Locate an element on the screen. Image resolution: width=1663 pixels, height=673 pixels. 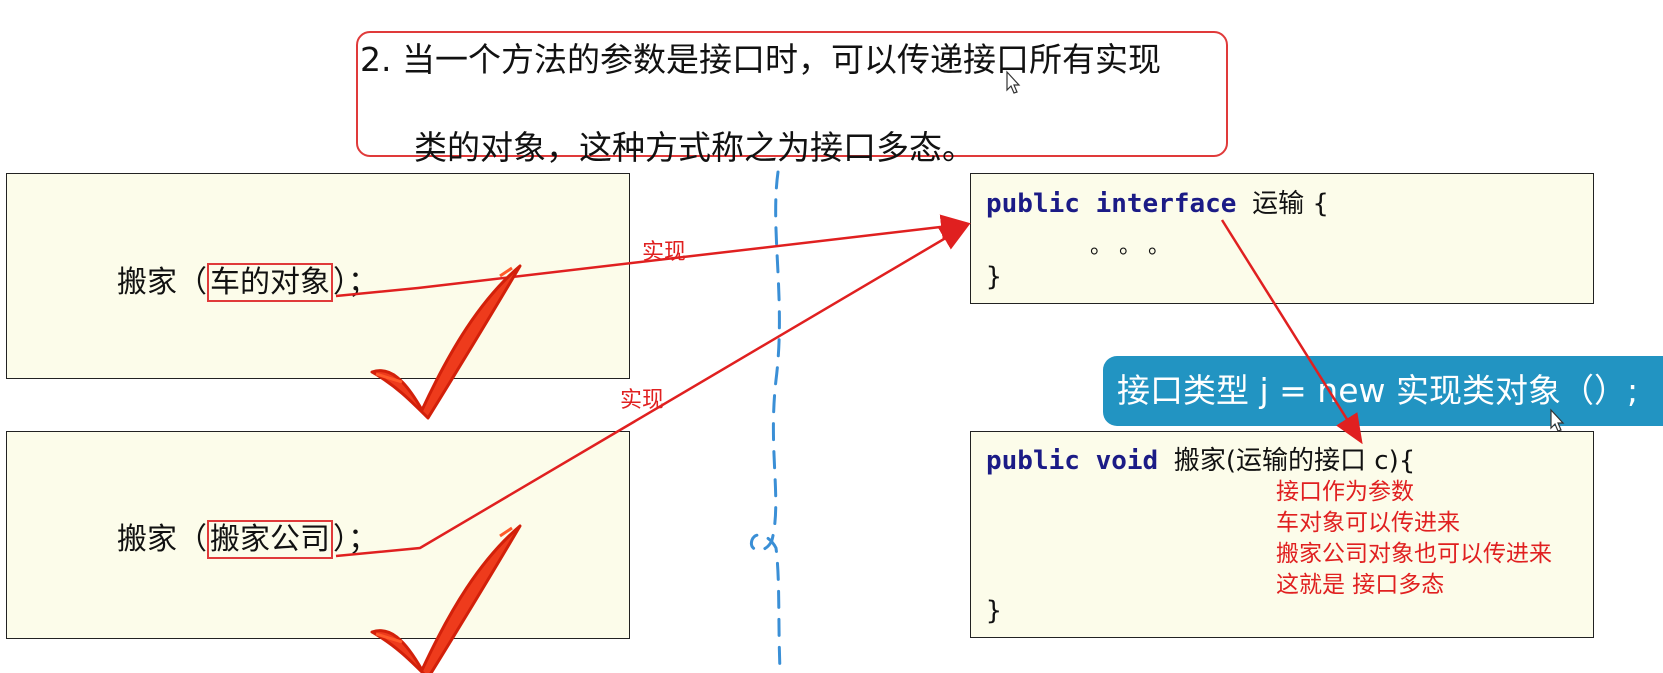
keyword-interface: interface is located at coordinates (1166, 204).